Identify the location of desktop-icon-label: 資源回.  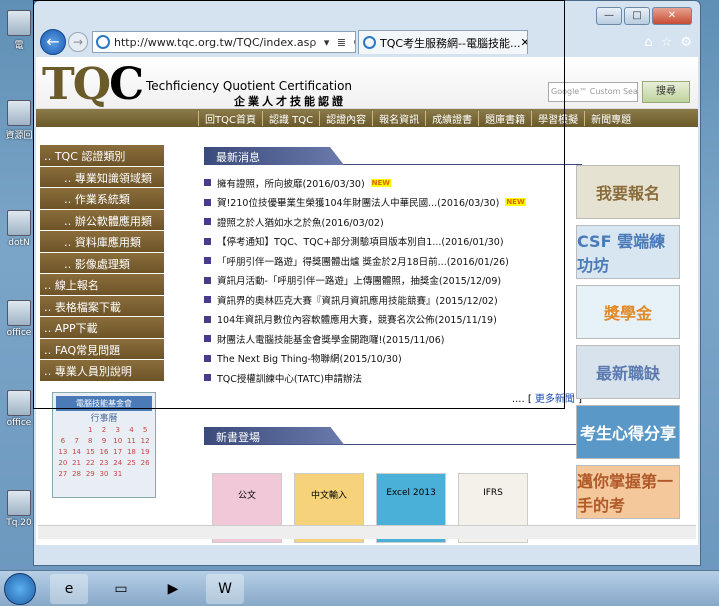
(19, 136).